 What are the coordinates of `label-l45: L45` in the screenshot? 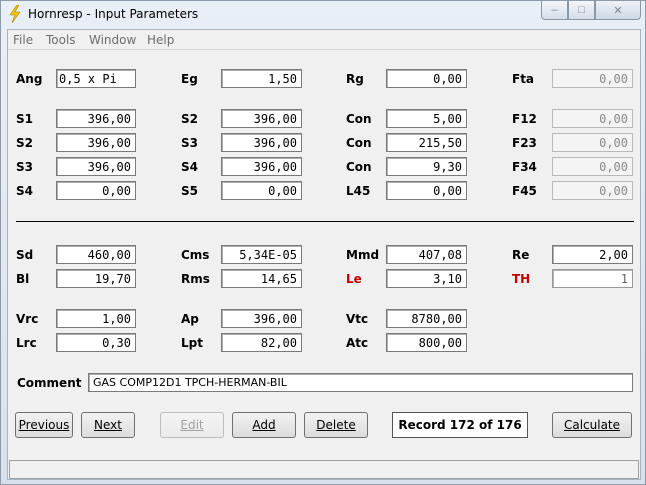 It's located at (358, 191).